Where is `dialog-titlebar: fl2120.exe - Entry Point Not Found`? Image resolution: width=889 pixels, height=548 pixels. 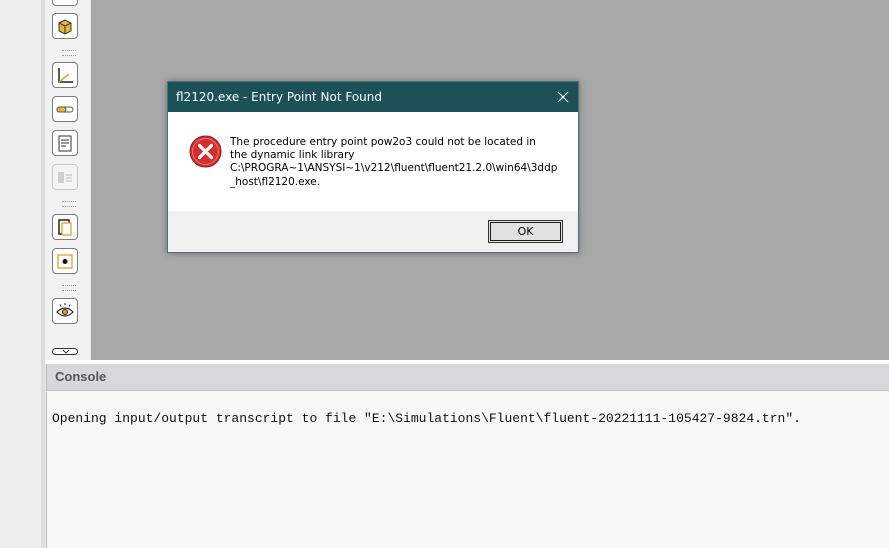 dialog-titlebar: fl2120.exe - Entry Point Not Found is located at coordinates (373, 97).